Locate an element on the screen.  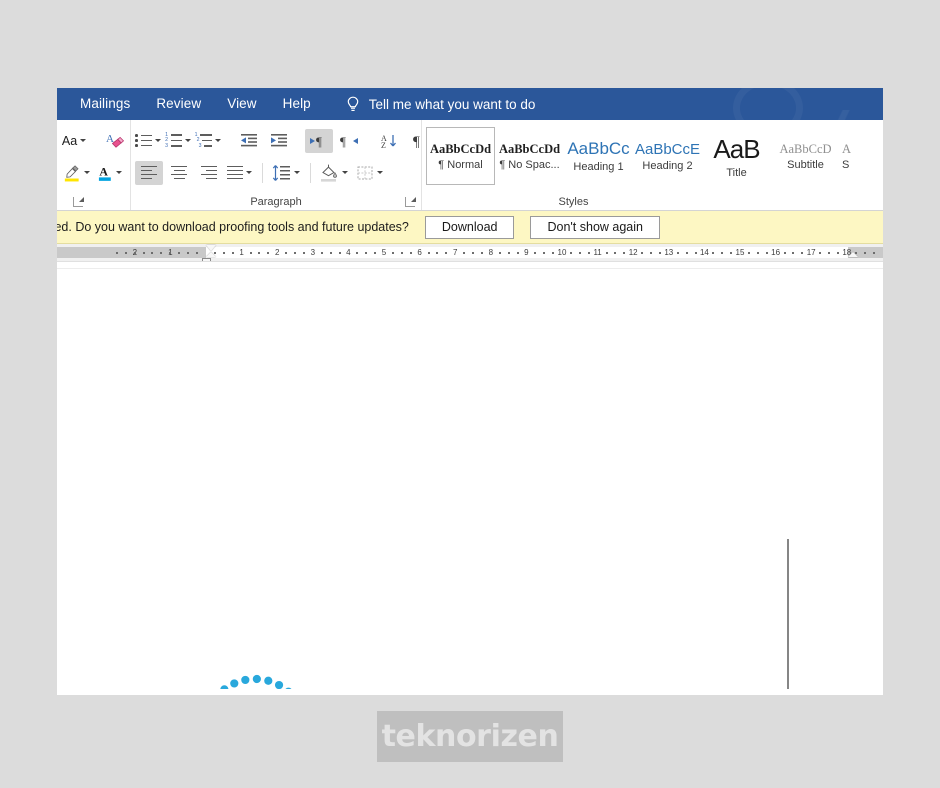
align-right-button is located at coordinates (209, 173).